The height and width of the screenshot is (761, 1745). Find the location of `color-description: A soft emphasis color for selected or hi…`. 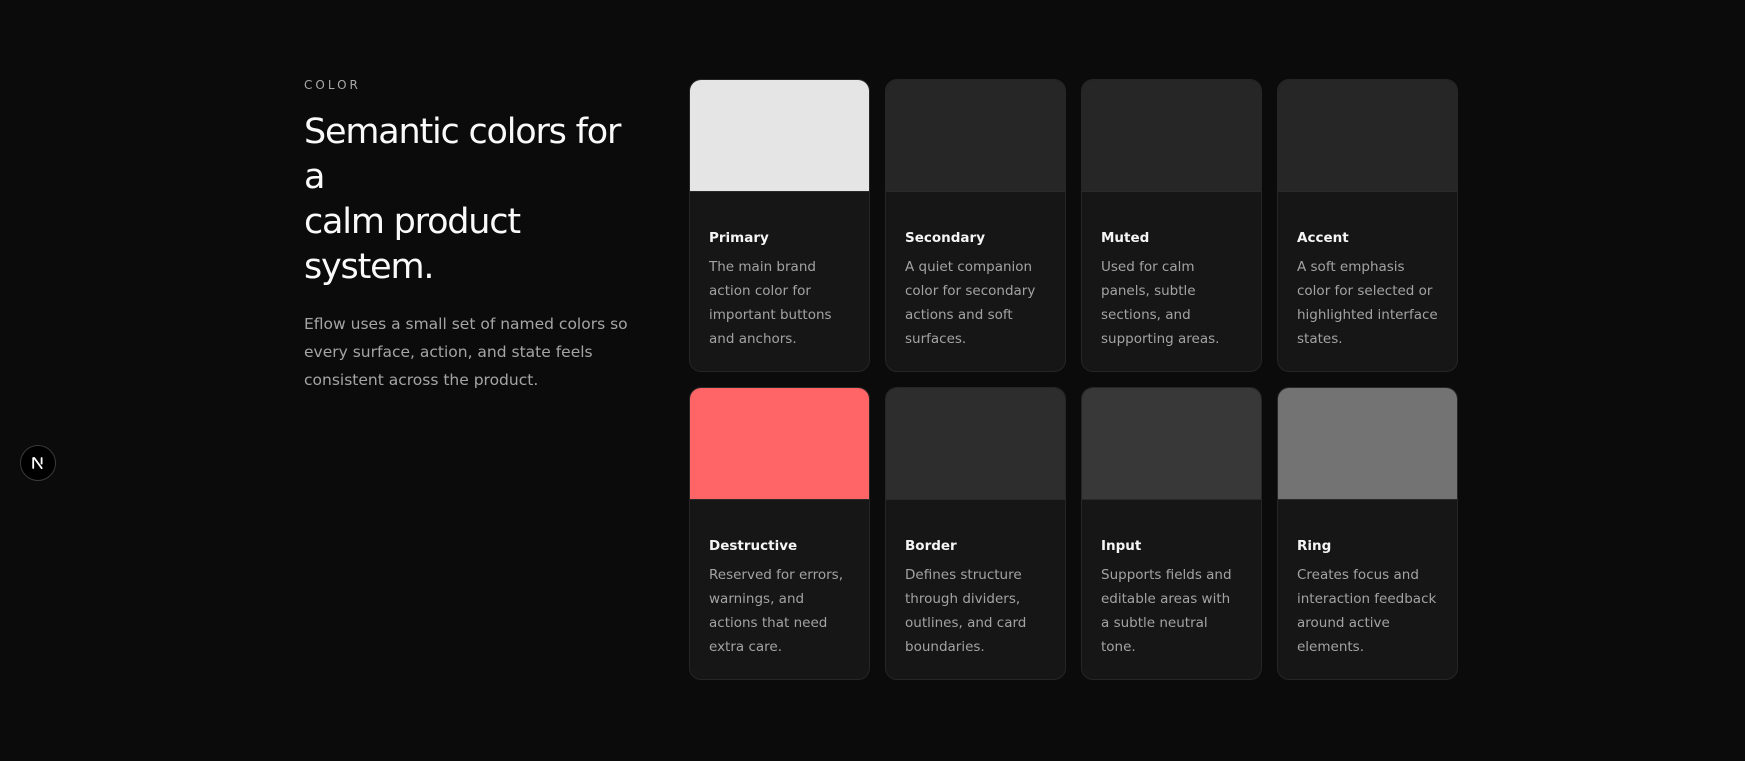

color-description: A soft emphasis color for selected or hi… is located at coordinates (1367, 303).